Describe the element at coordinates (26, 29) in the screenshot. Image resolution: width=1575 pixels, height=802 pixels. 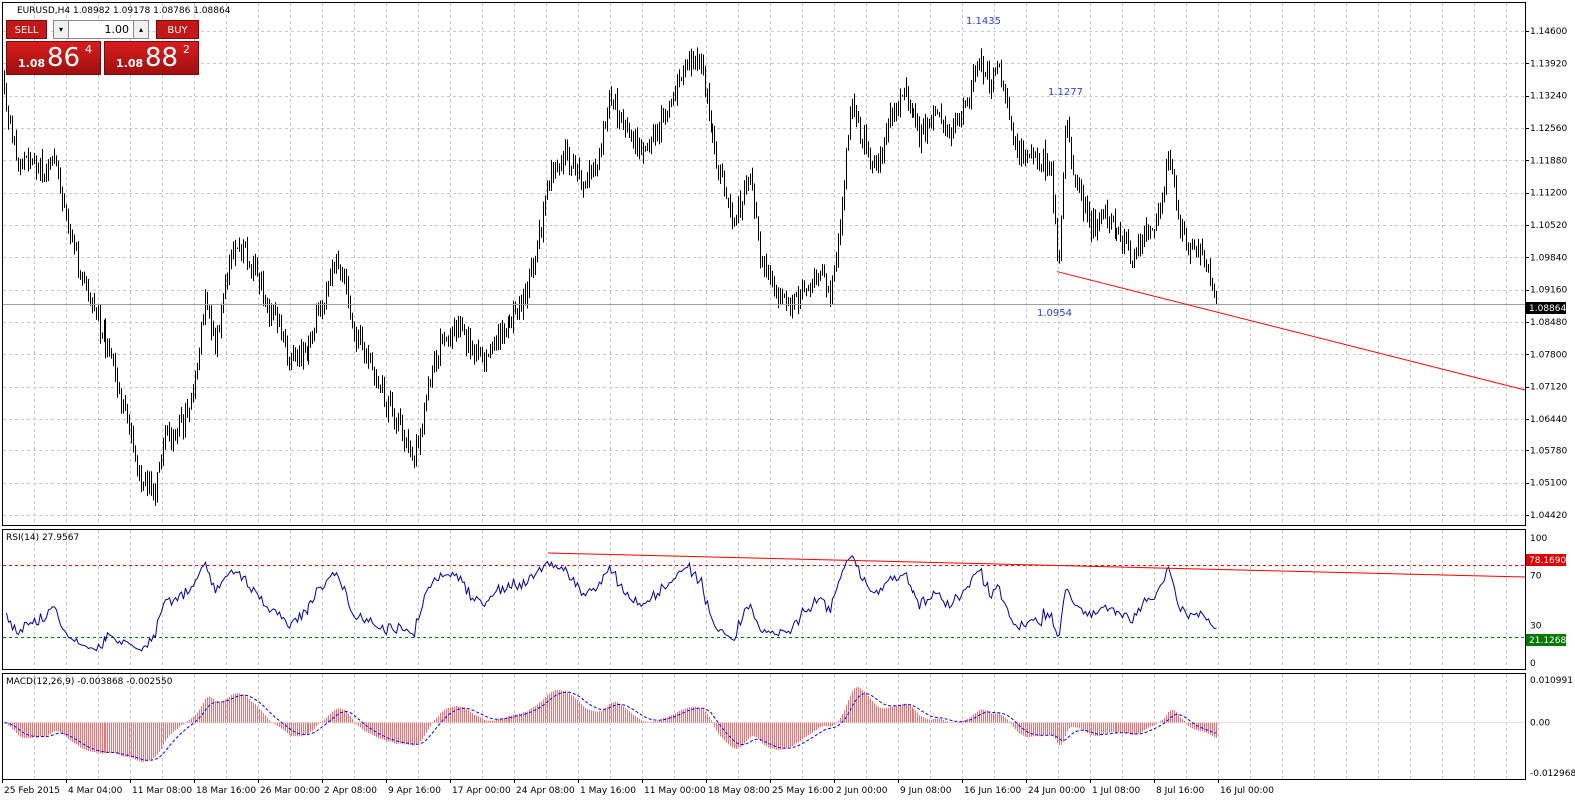
I see `sell-button: SELL` at that location.